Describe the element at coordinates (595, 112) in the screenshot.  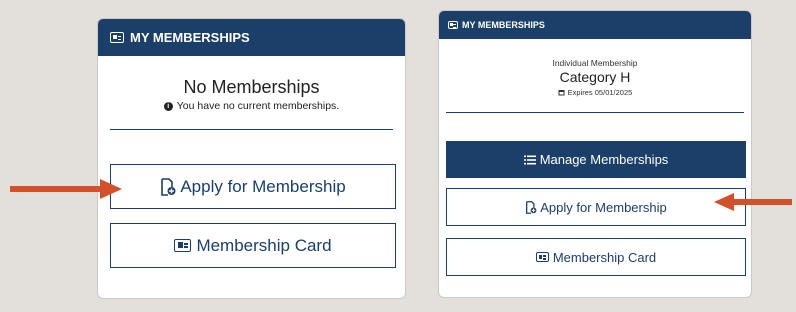
I see `right-divider` at that location.